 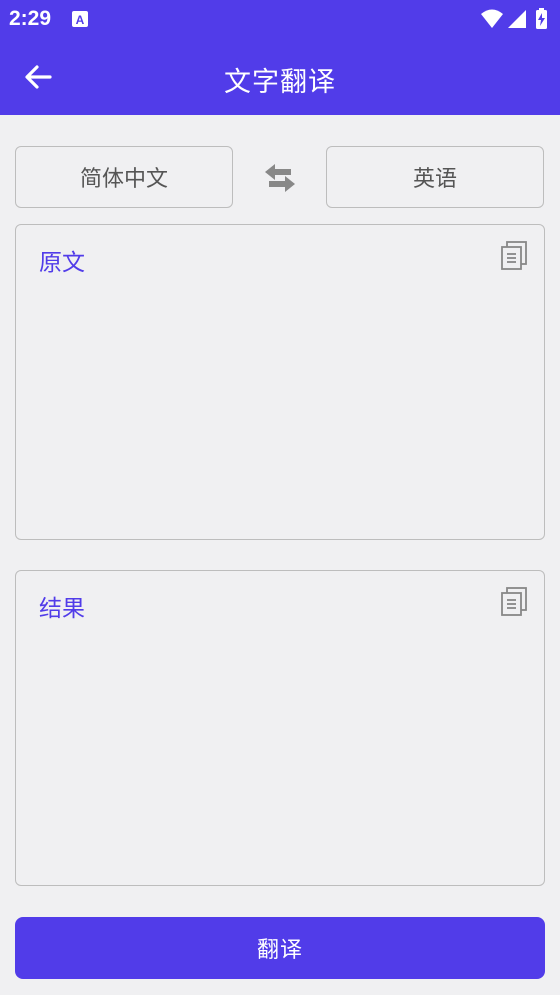 What do you see at coordinates (492, 18) in the screenshot?
I see `wifi-icon` at bounding box center [492, 18].